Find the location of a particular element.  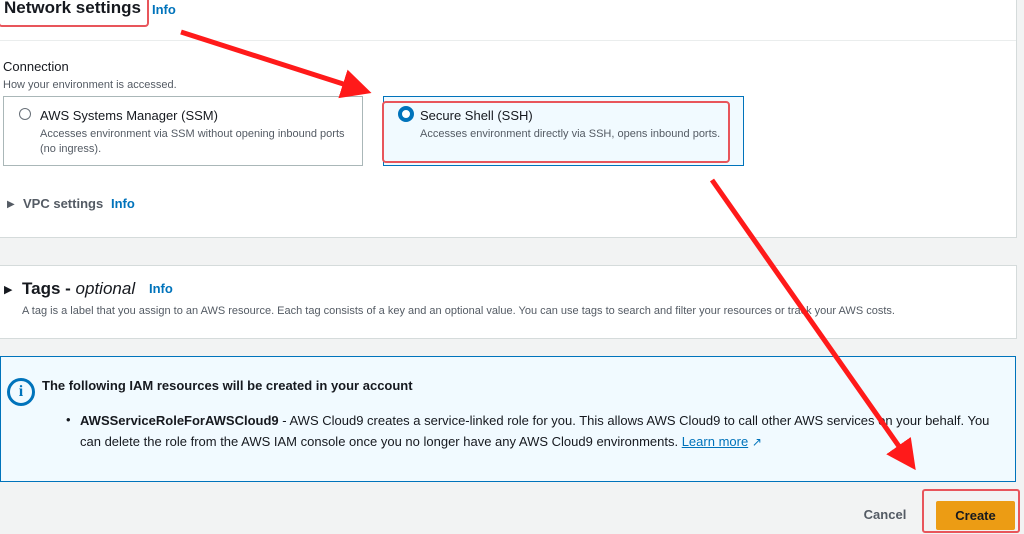

tags-title-text: Tags - is located at coordinates (46, 288).